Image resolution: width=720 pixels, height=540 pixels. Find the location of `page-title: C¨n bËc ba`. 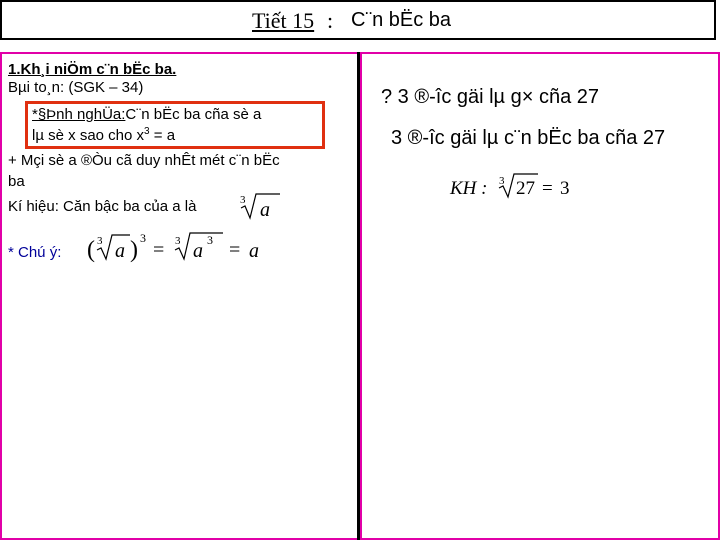

page-title: C¨n bËc ba is located at coordinates (401, 20).